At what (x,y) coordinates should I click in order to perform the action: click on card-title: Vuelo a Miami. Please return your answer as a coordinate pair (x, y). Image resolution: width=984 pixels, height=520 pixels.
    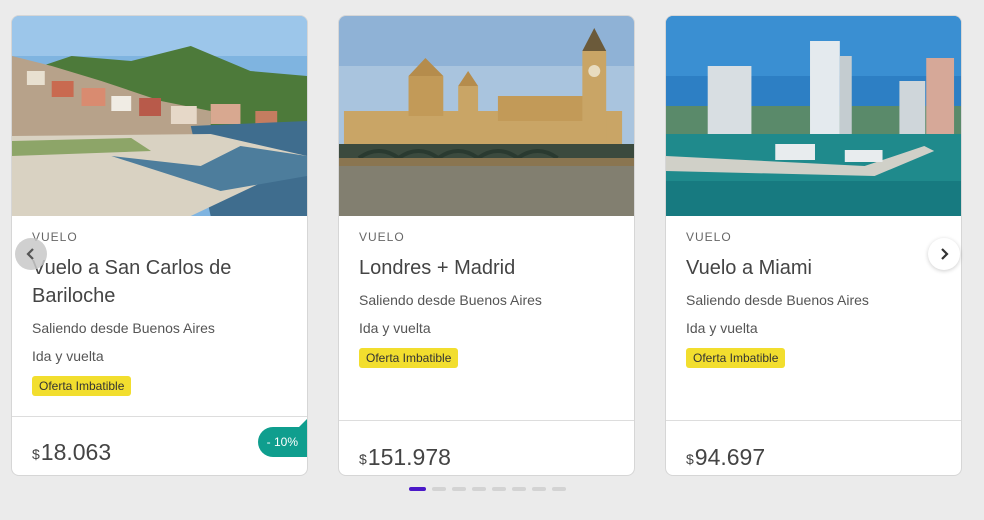
    Looking at the image, I should click on (815, 268).